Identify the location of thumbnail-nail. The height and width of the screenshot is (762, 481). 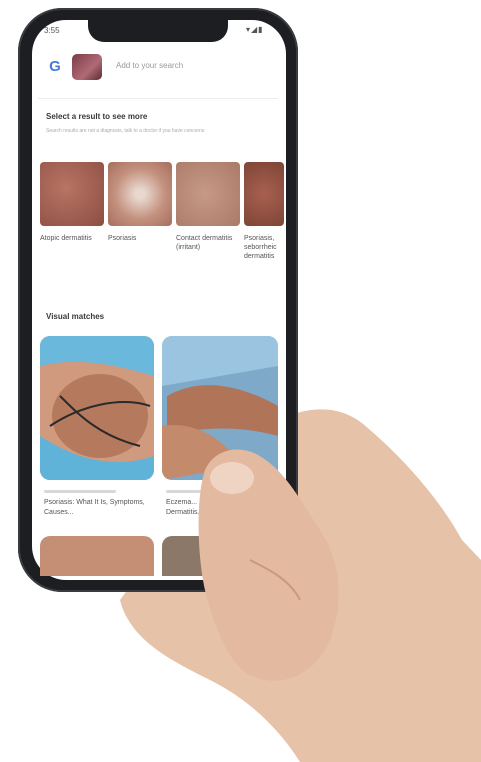
(232, 478).